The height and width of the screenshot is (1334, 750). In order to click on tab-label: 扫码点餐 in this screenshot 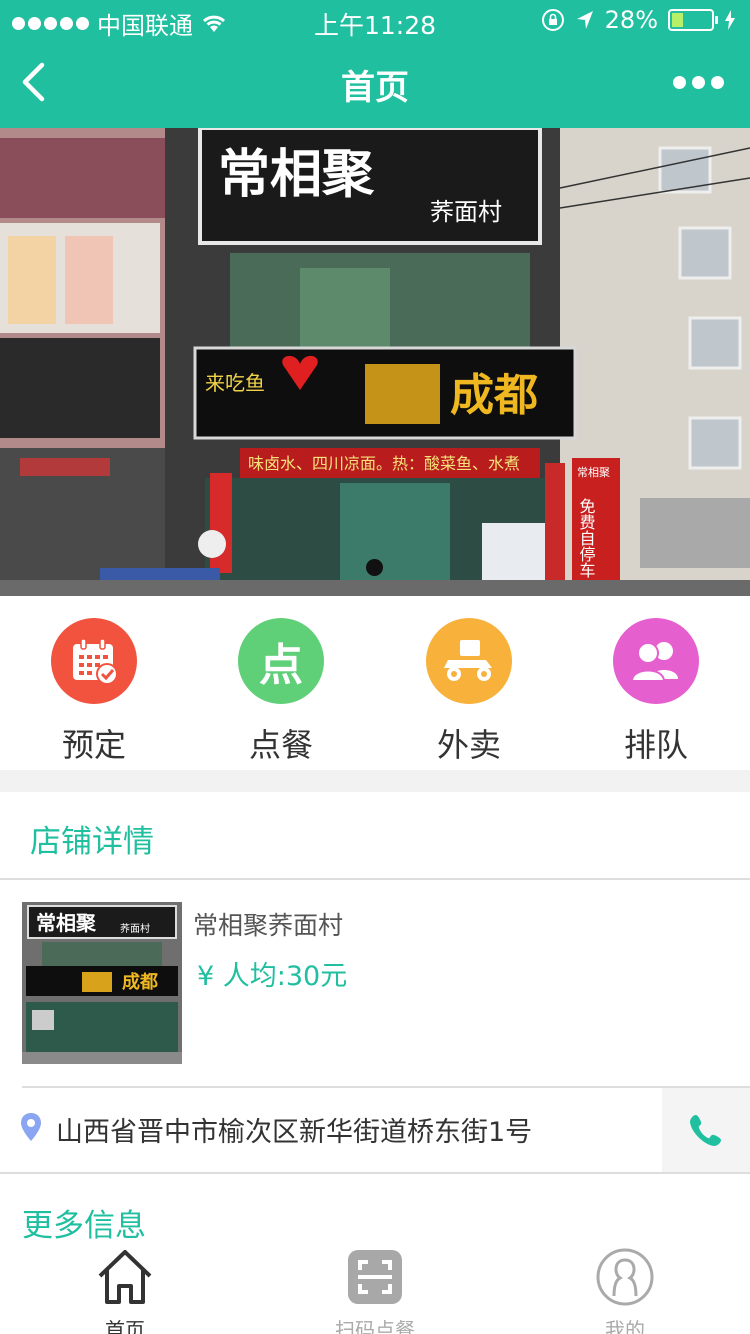, I will do `click(375, 1326)`.